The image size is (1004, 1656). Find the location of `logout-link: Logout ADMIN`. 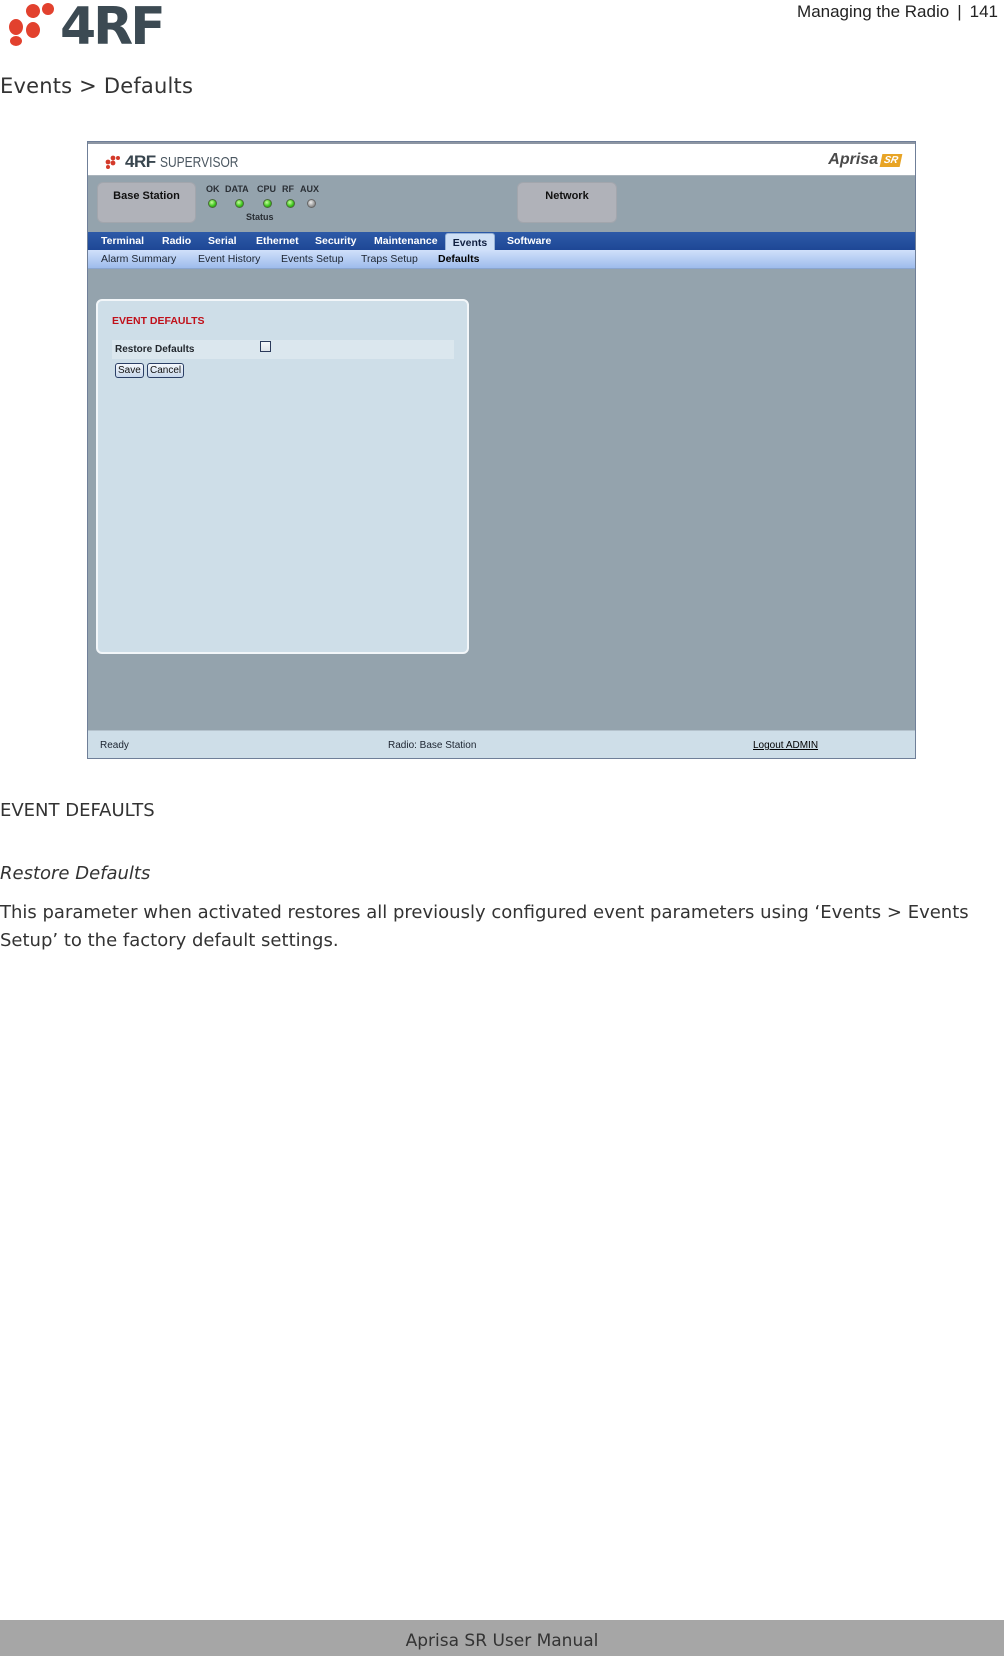

logout-link: Logout ADMIN is located at coordinates (785, 745).